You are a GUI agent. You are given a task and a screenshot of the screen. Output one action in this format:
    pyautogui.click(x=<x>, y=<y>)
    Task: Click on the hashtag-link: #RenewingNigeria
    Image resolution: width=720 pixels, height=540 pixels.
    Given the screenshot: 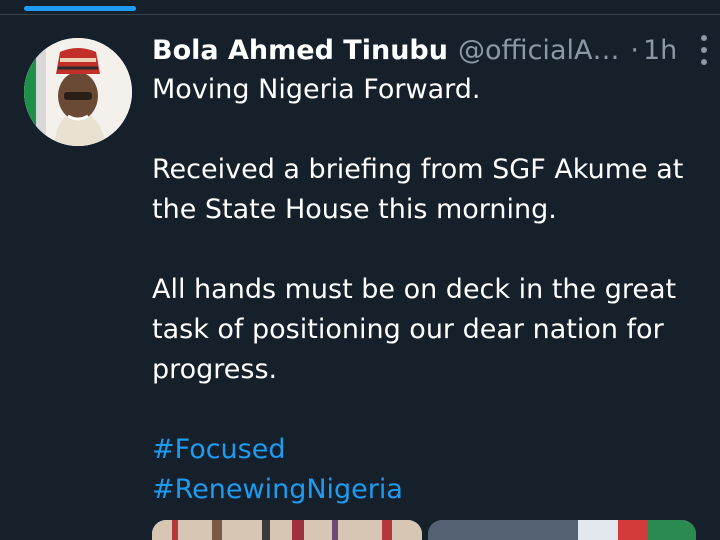 What is the action you would take?
    pyautogui.click(x=426, y=490)
    